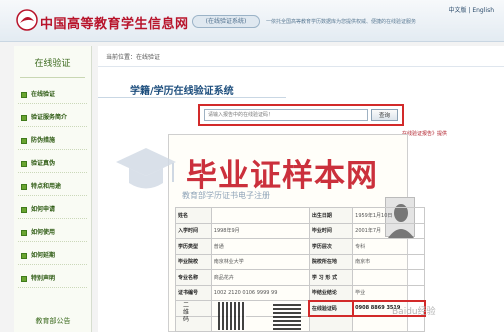 The width and height of the screenshot is (504, 332). What do you see at coordinates (193, 215) in the screenshot?
I see `table-cell: 姓名` at bounding box center [193, 215].